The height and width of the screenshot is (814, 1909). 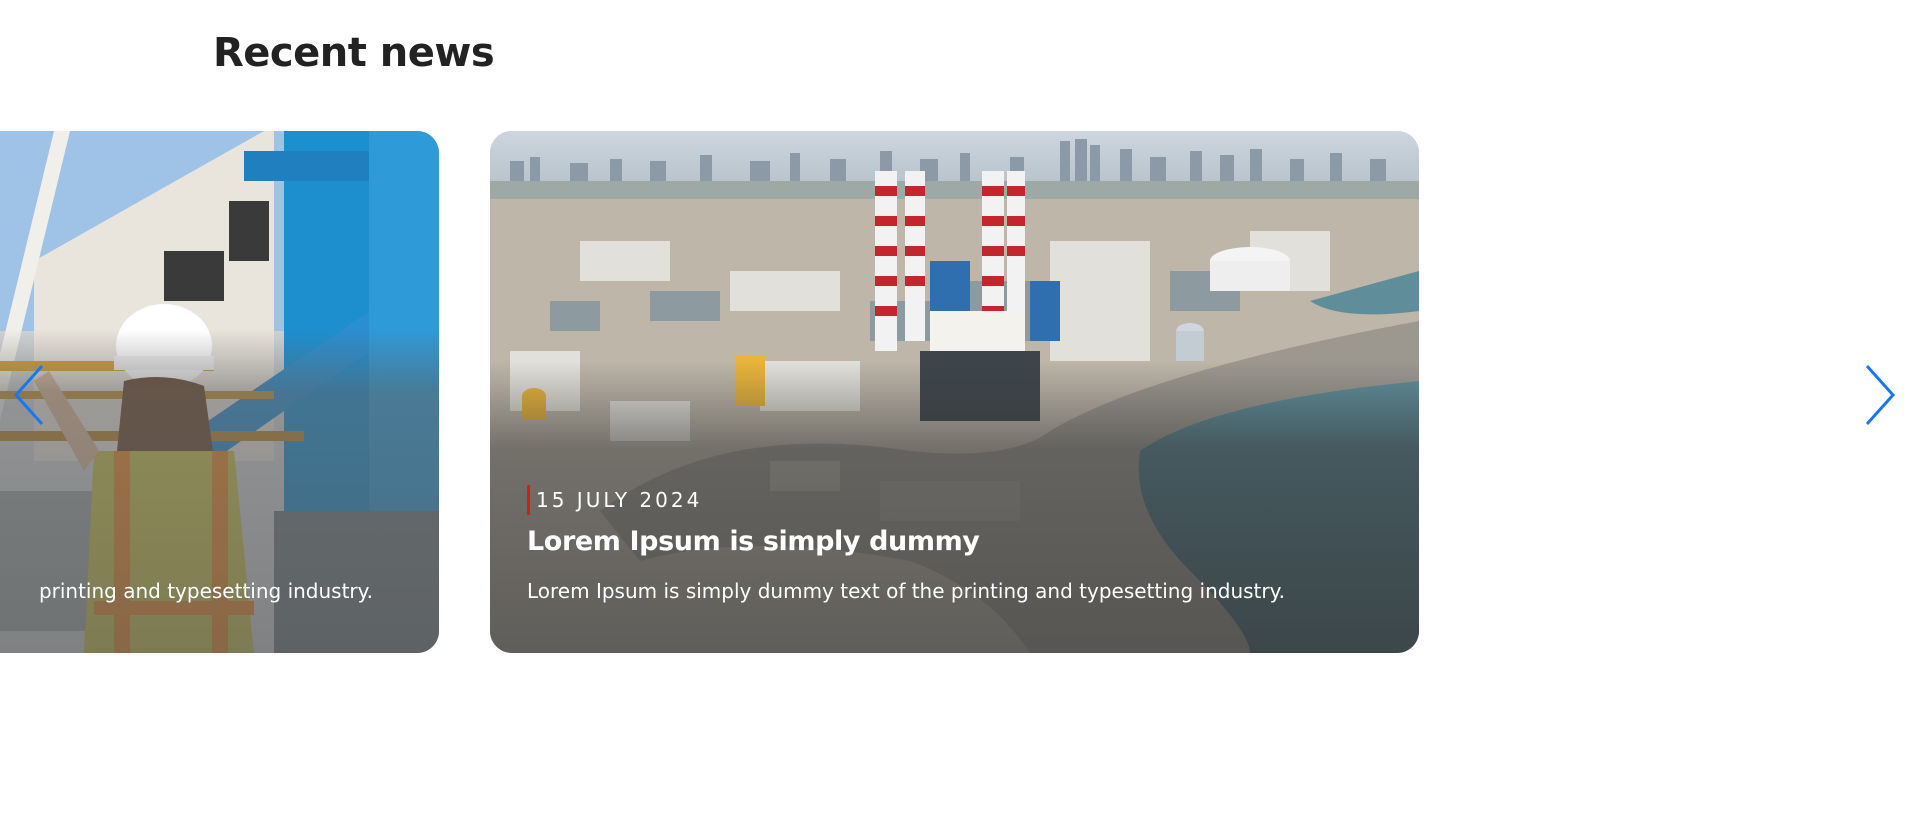 I want to click on carousel-next-button, so click(x=1881, y=395).